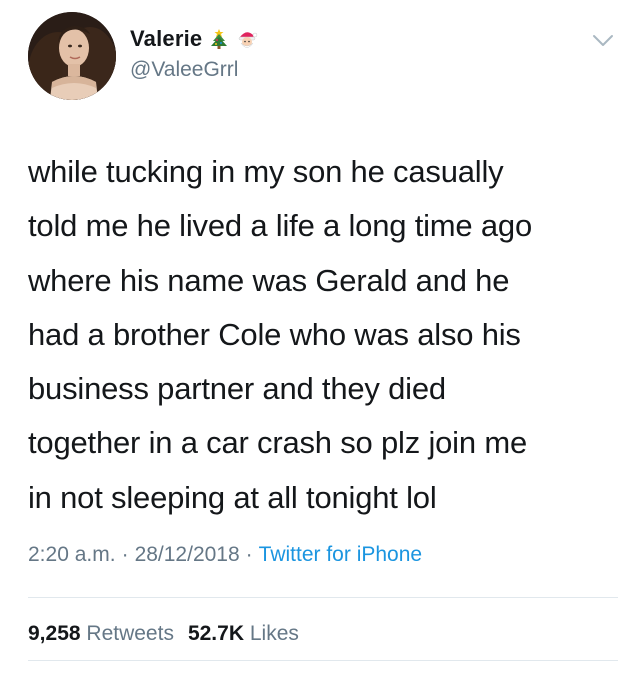  Describe the element at coordinates (274, 334) in the screenshot. I see `tweet-text-line: had a brother Cole who was also his` at that location.